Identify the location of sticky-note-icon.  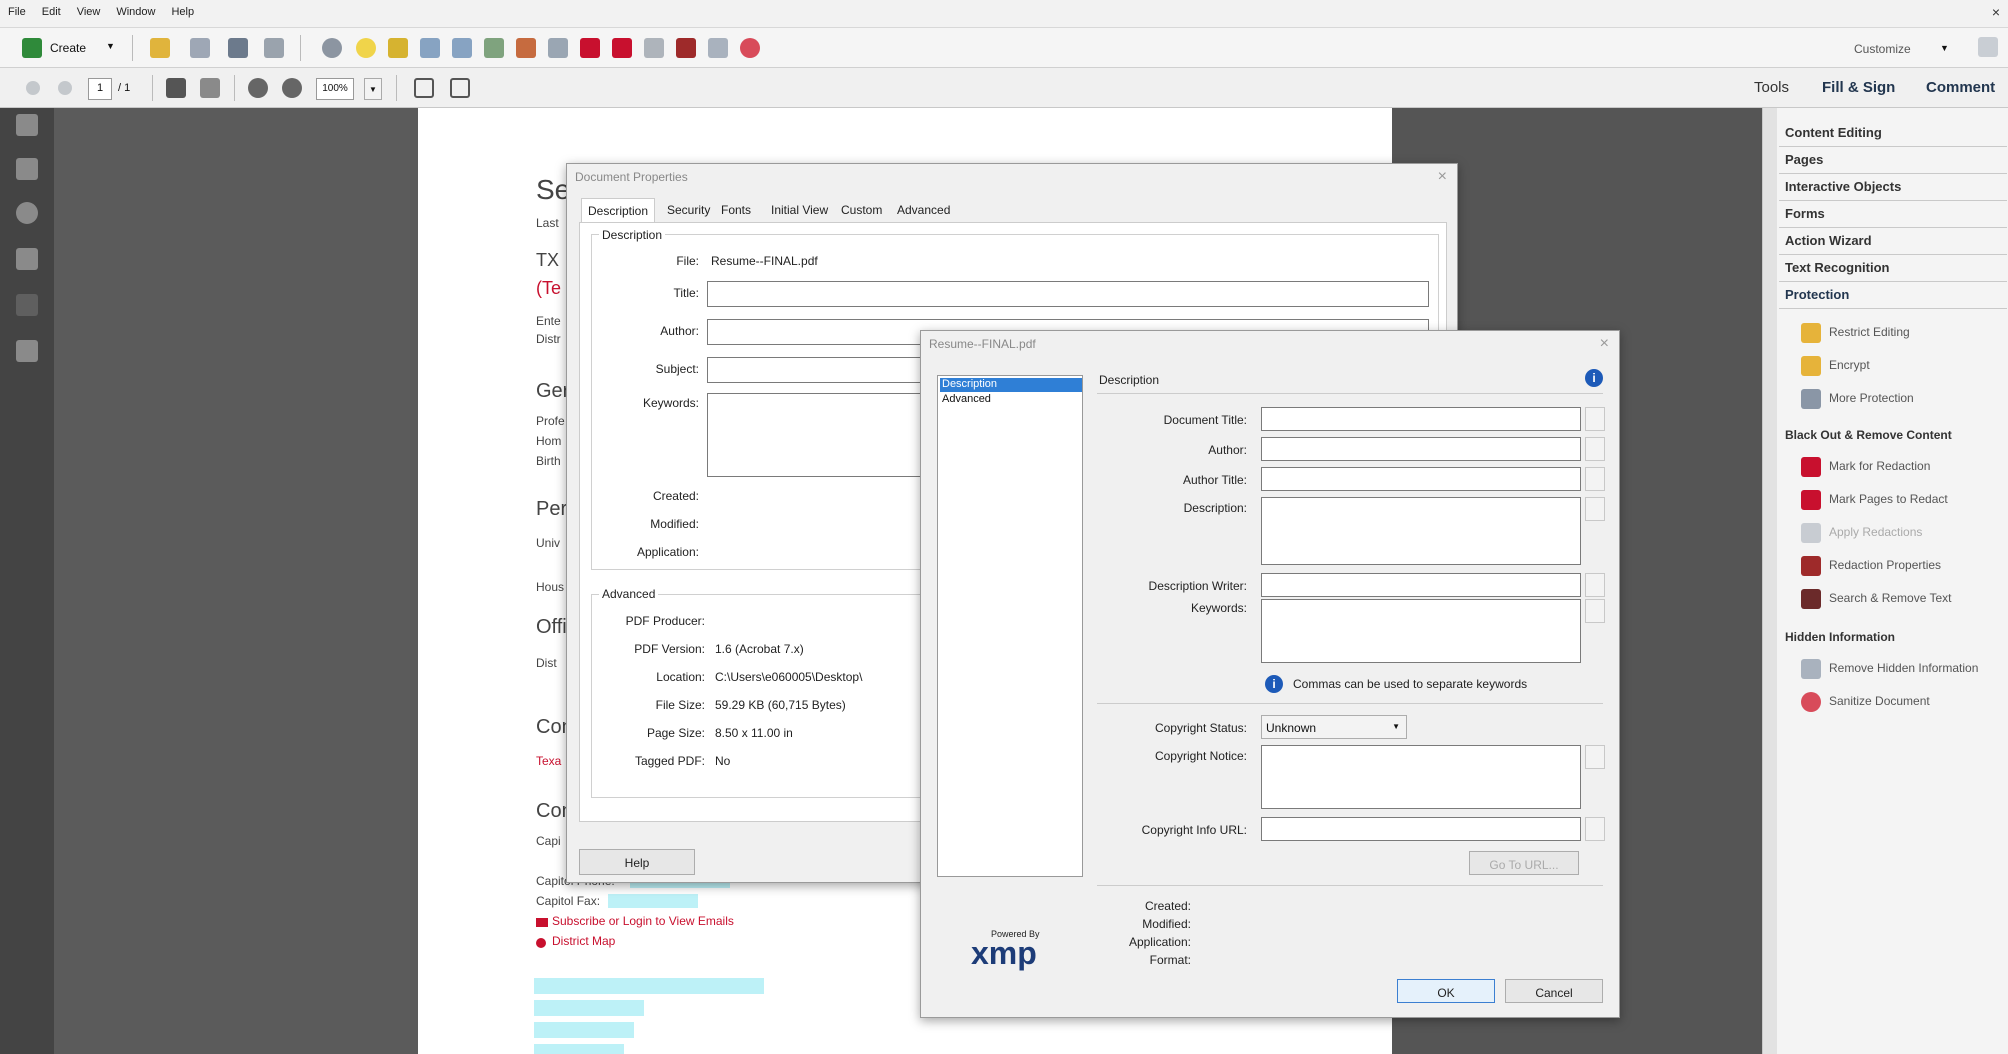
(398, 48).